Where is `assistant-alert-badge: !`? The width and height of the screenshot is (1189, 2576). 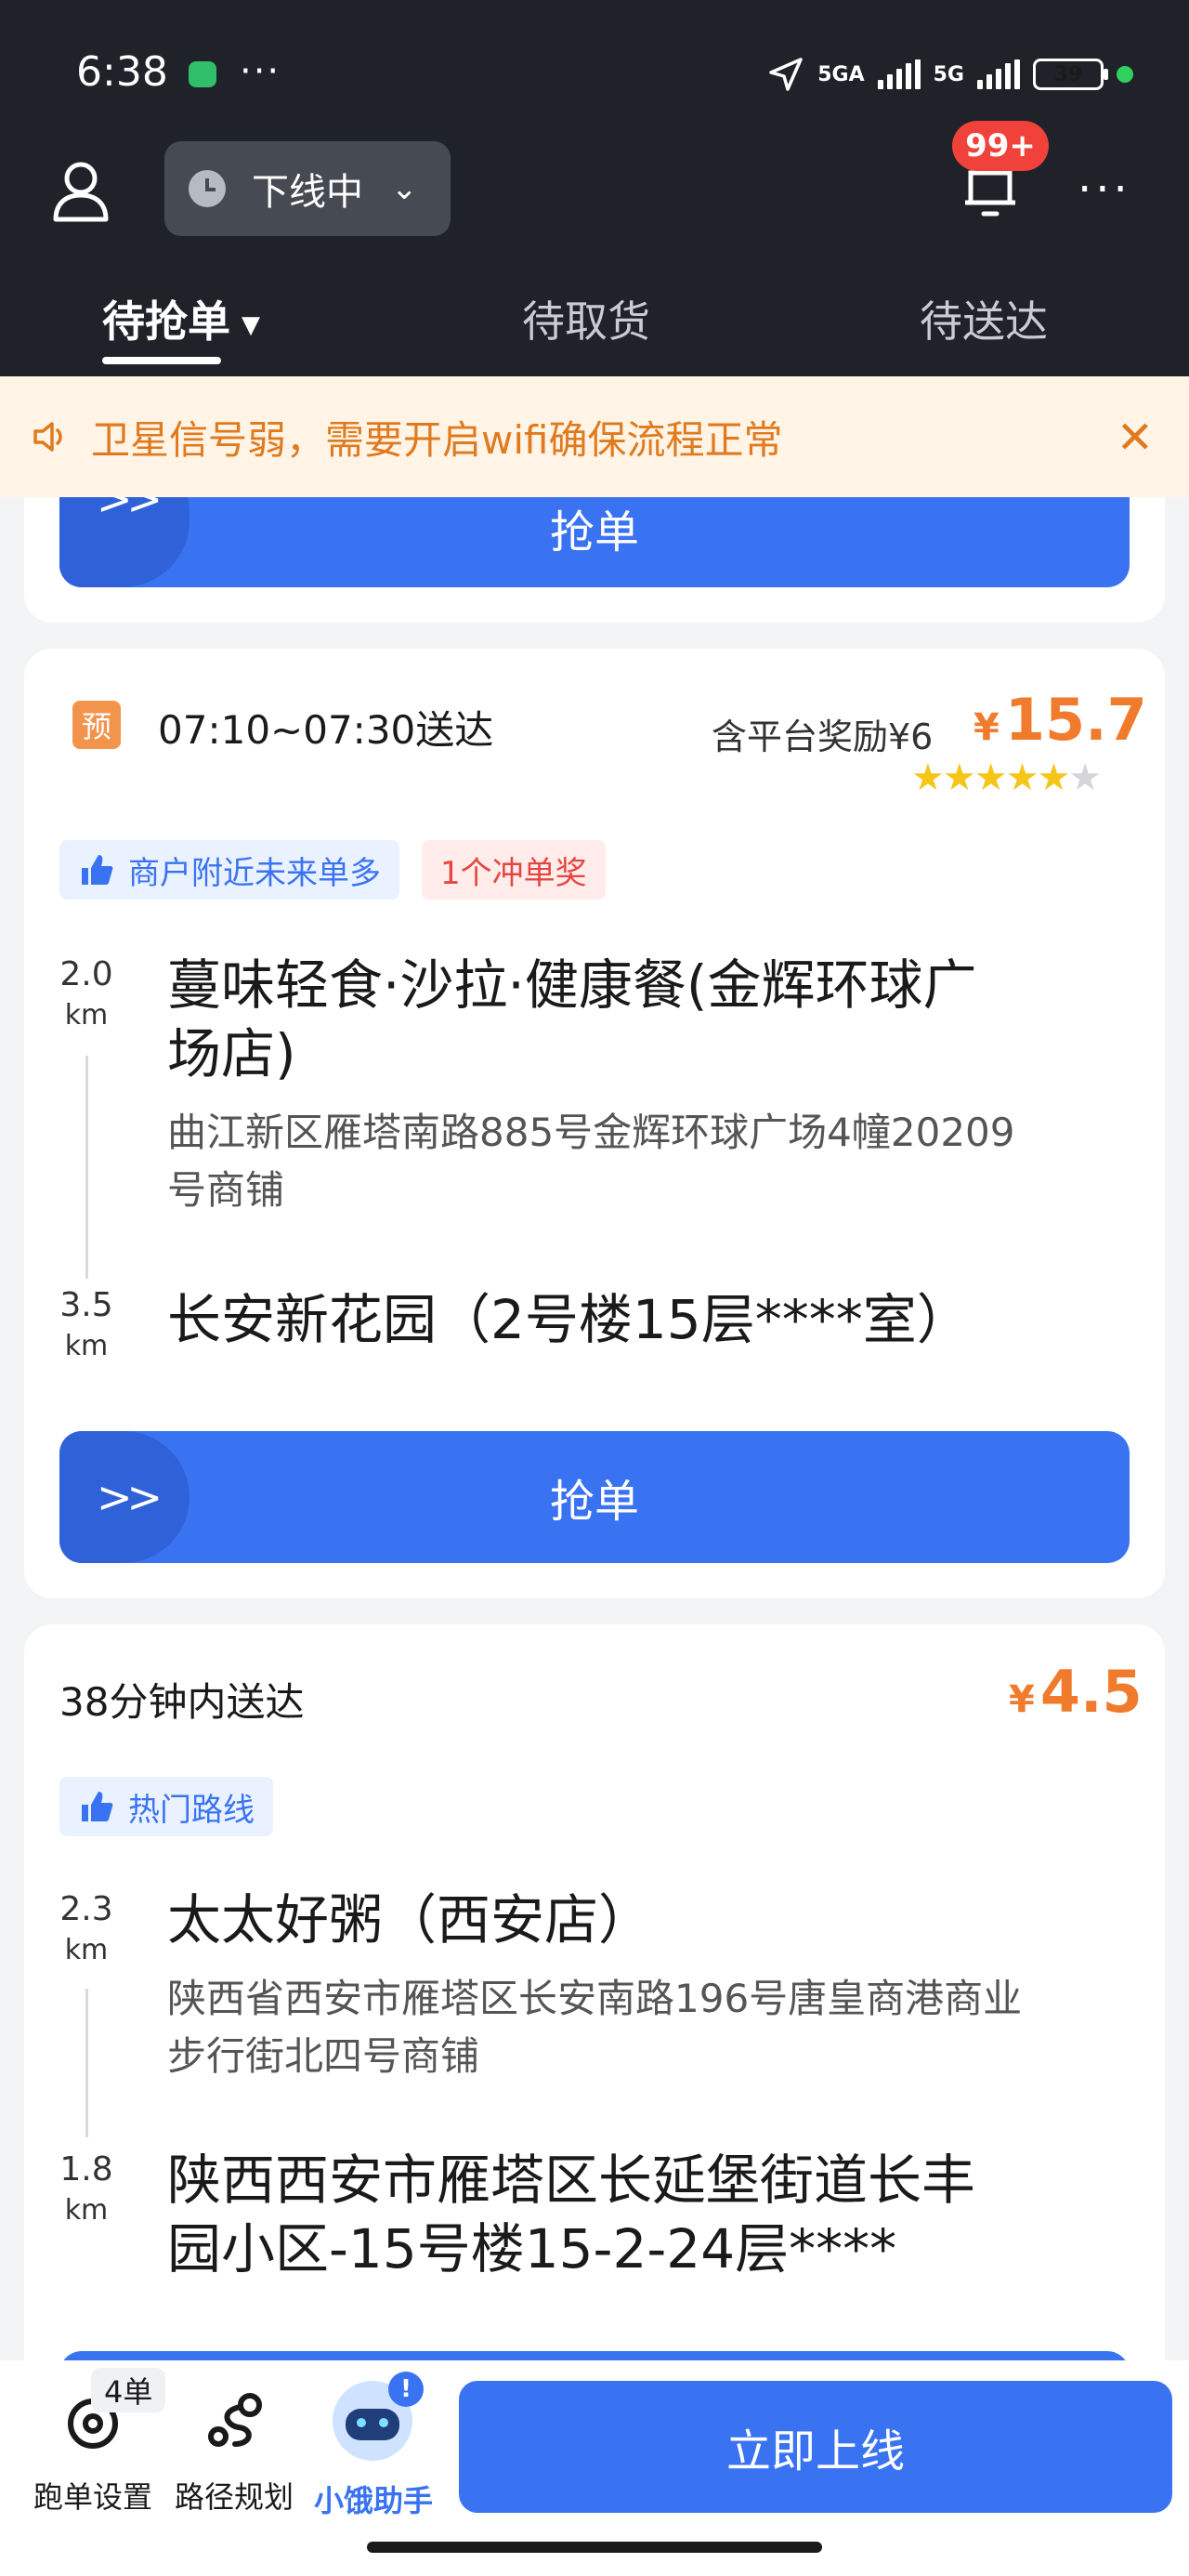
assistant-alert-badge: ! is located at coordinates (406, 2389).